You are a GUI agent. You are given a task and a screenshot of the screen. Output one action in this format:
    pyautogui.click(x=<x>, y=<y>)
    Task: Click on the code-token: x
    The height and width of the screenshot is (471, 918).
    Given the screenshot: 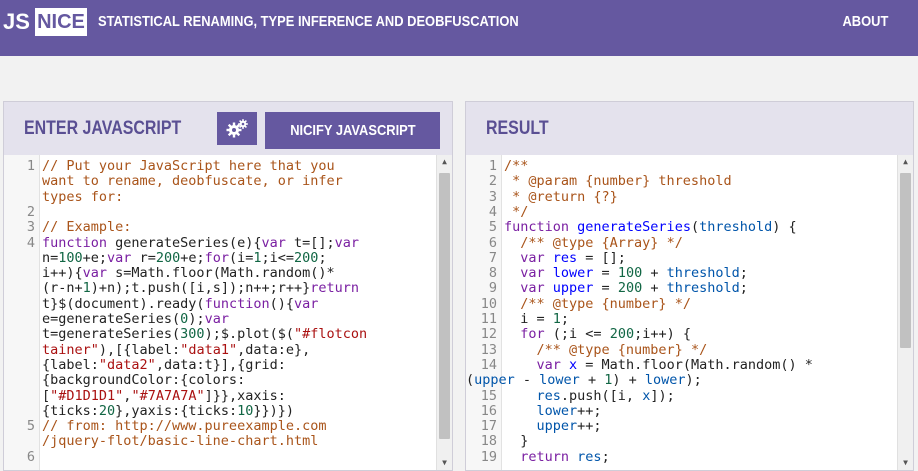 What is the action you would take?
    pyautogui.click(x=573, y=365)
    